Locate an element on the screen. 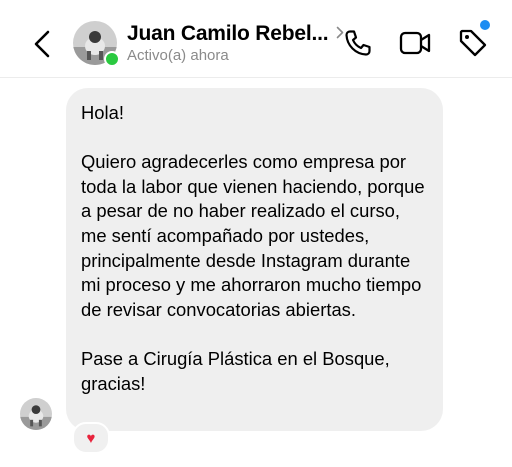 This screenshot has width=512, height=467. back-chevron-icon is located at coordinates (43, 44).